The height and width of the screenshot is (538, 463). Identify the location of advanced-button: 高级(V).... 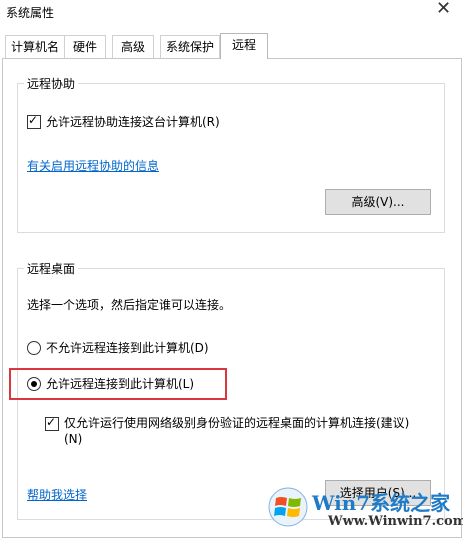
(378, 202).